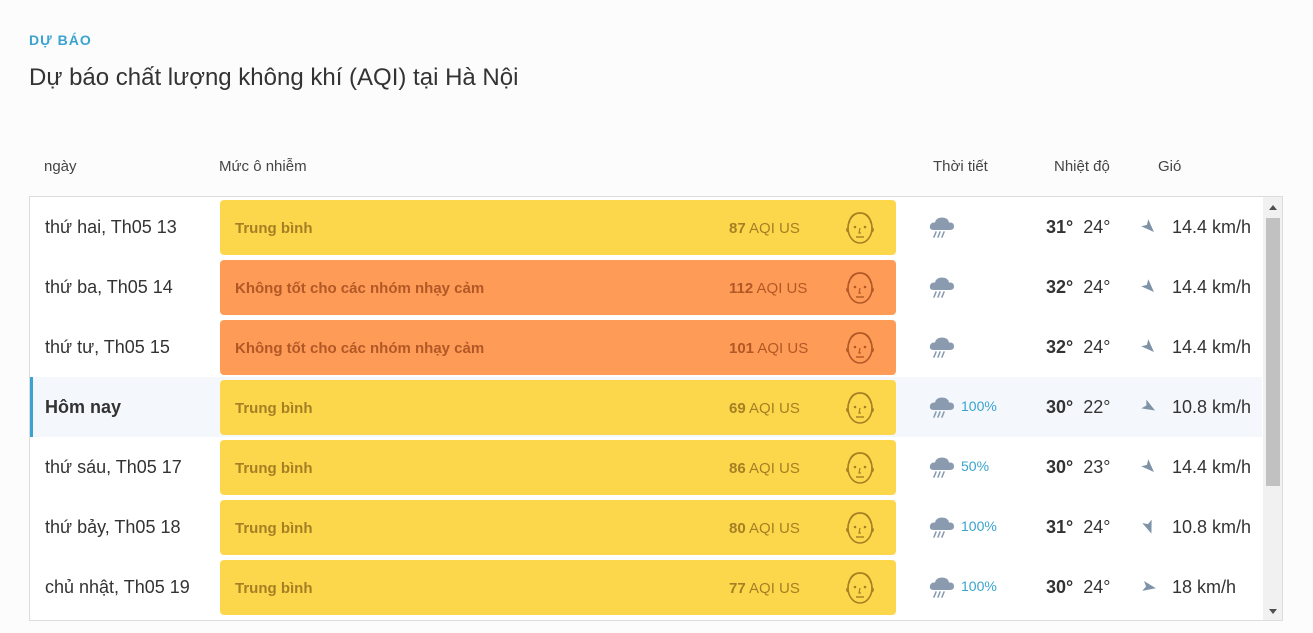 The width and height of the screenshot is (1313, 633). Describe the element at coordinates (742, 348) in the screenshot. I see `aqi-number: 101` at that location.